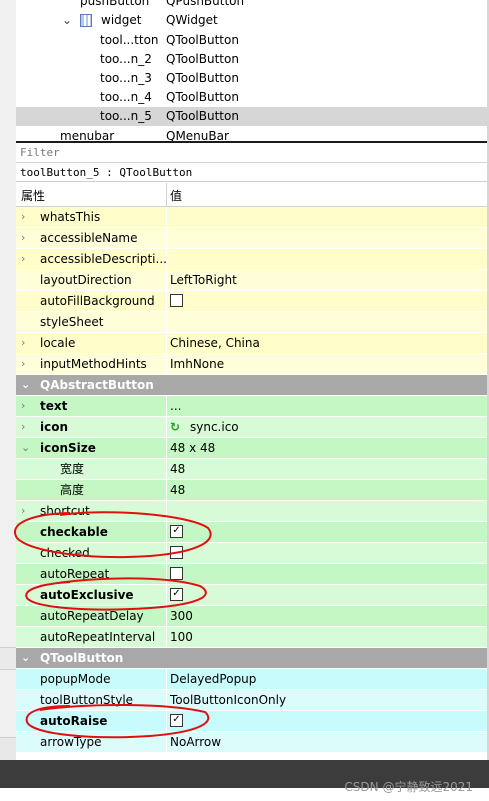 Image resolution: width=489 pixels, height=801 pixels. I want to click on prop-row-arrowtype: arrowType NoArrow, so click(252, 742).